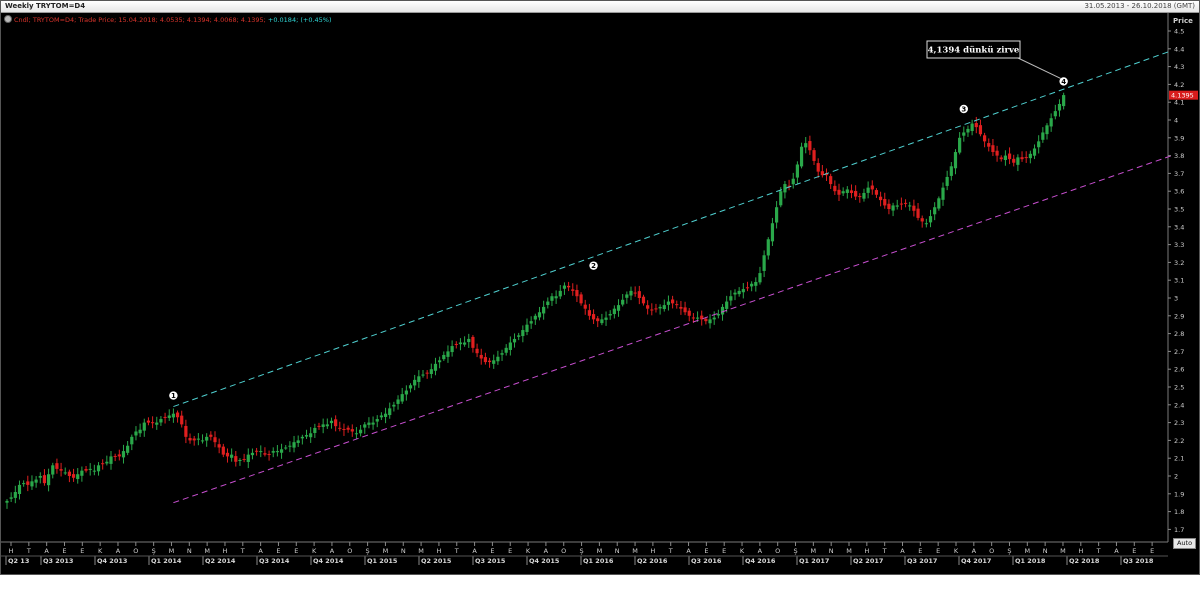 This screenshot has height=597, width=1200. What do you see at coordinates (436, 561) in the screenshot?
I see `quarter-label: Q2 2015` at bounding box center [436, 561].